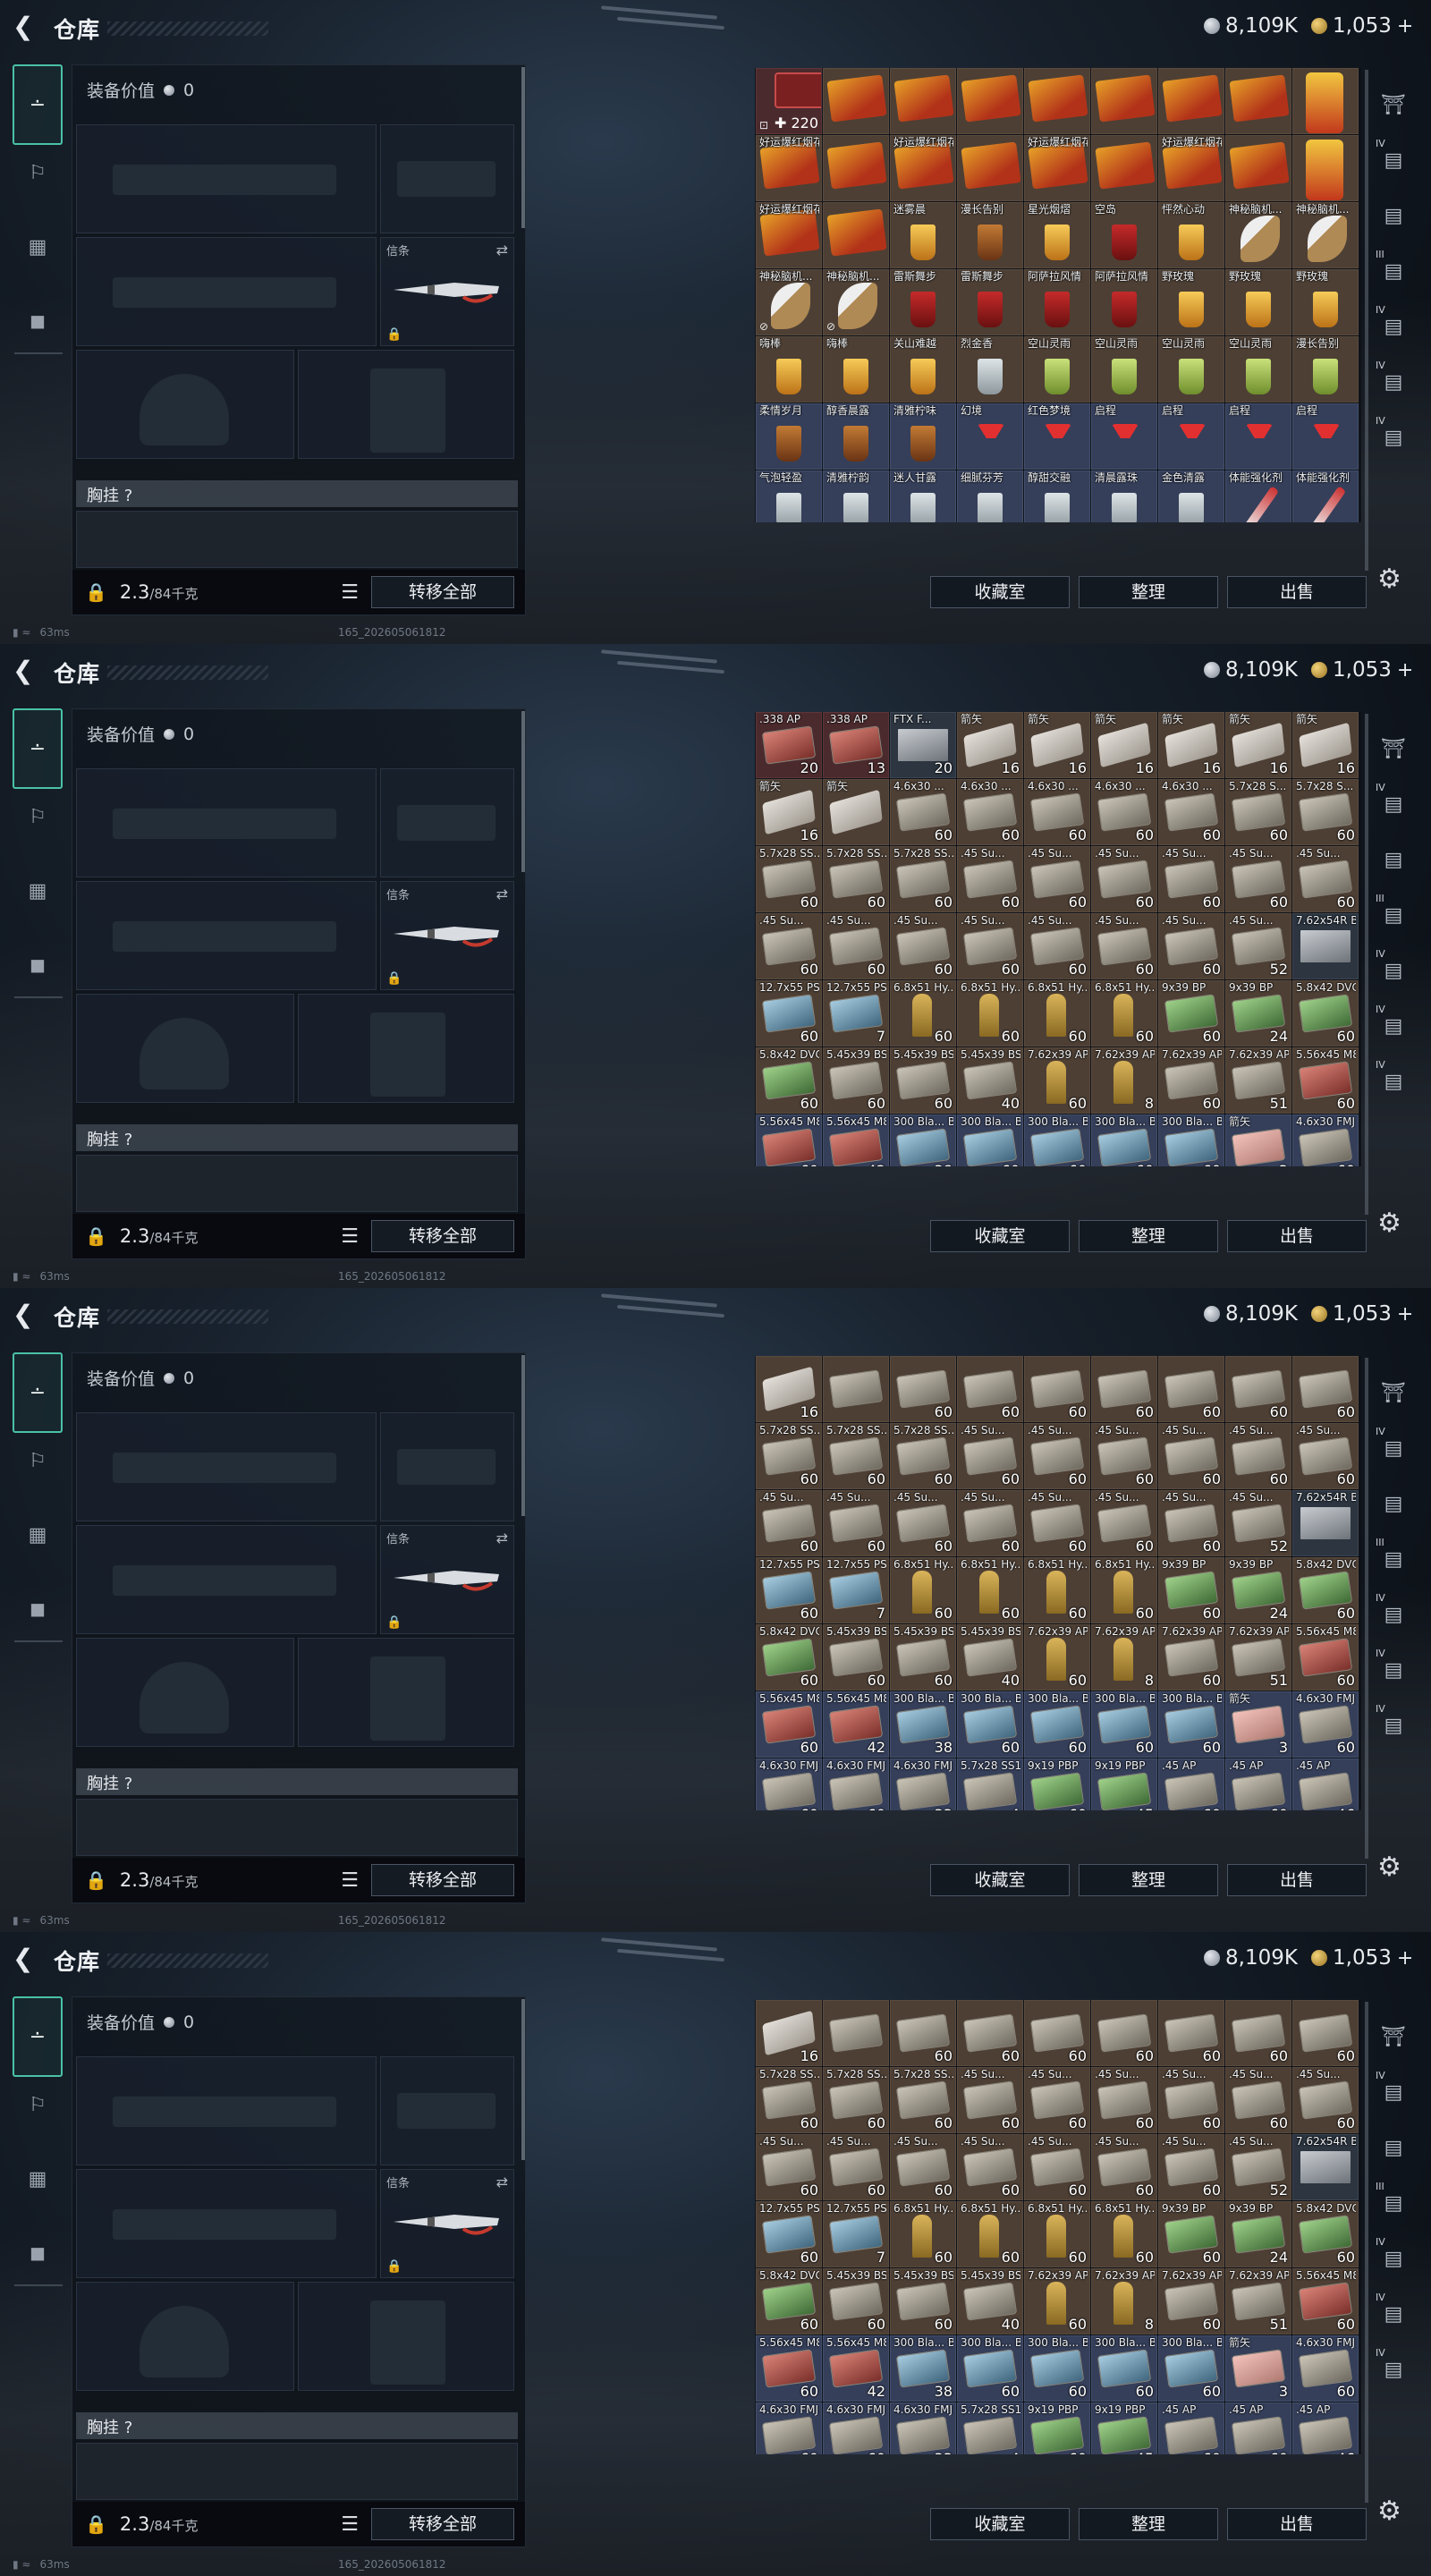  What do you see at coordinates (1258, 2234) in the screenshot?
I see `inventory-item: 9x39 BP 24` at bounding box center [1258, 2234].